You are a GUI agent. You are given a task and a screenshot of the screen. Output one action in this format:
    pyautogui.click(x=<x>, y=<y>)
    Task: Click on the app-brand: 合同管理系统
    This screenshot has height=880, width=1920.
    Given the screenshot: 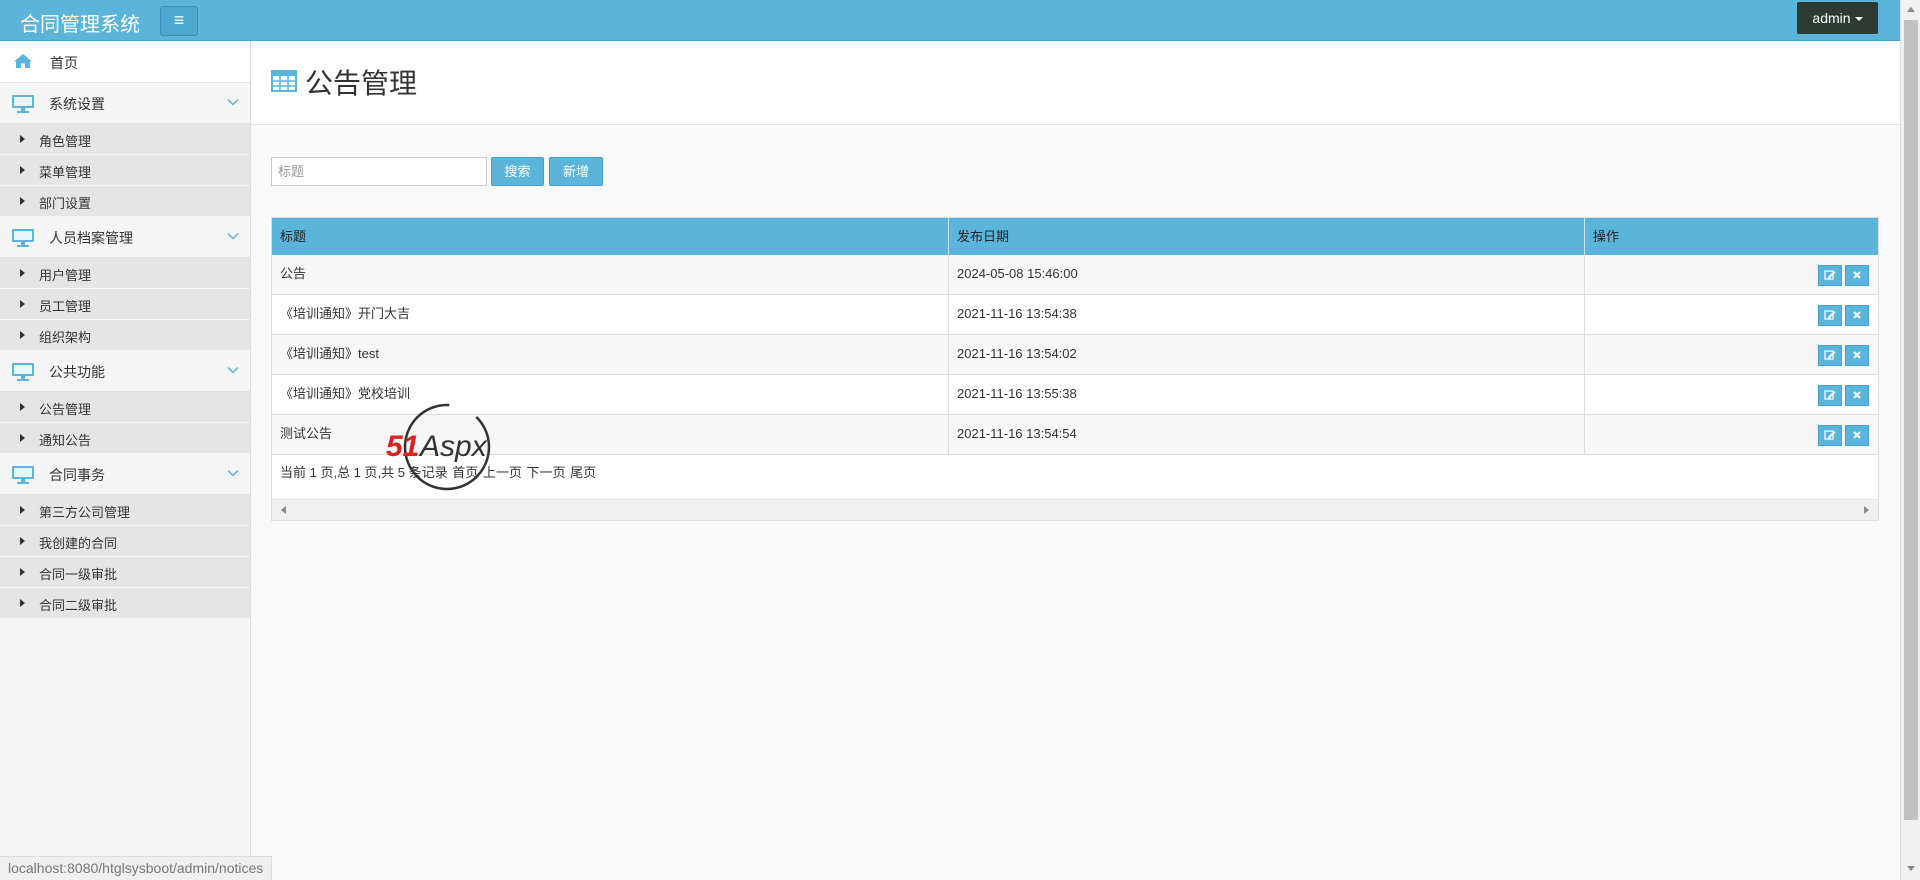 What is the action you would take?
    pyautogui.click(x=80, y=22)
    